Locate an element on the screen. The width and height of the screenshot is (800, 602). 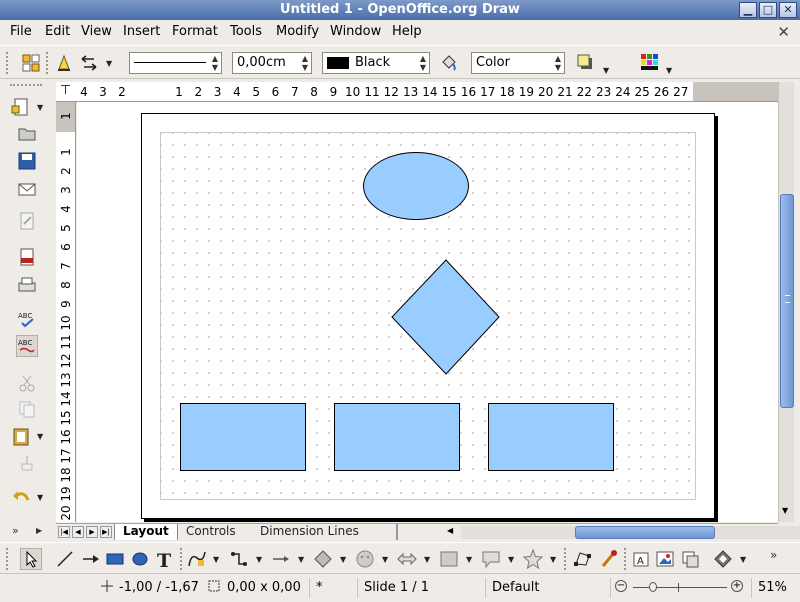
close-icon: ✕ is located at coordinates (788, 10).